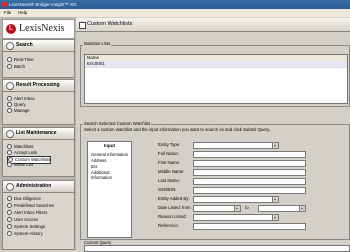 This screenshot has width=350, height=252. Describe the element at coordinates (4, 4) in the screenshot. I see `app-icon` at that location.